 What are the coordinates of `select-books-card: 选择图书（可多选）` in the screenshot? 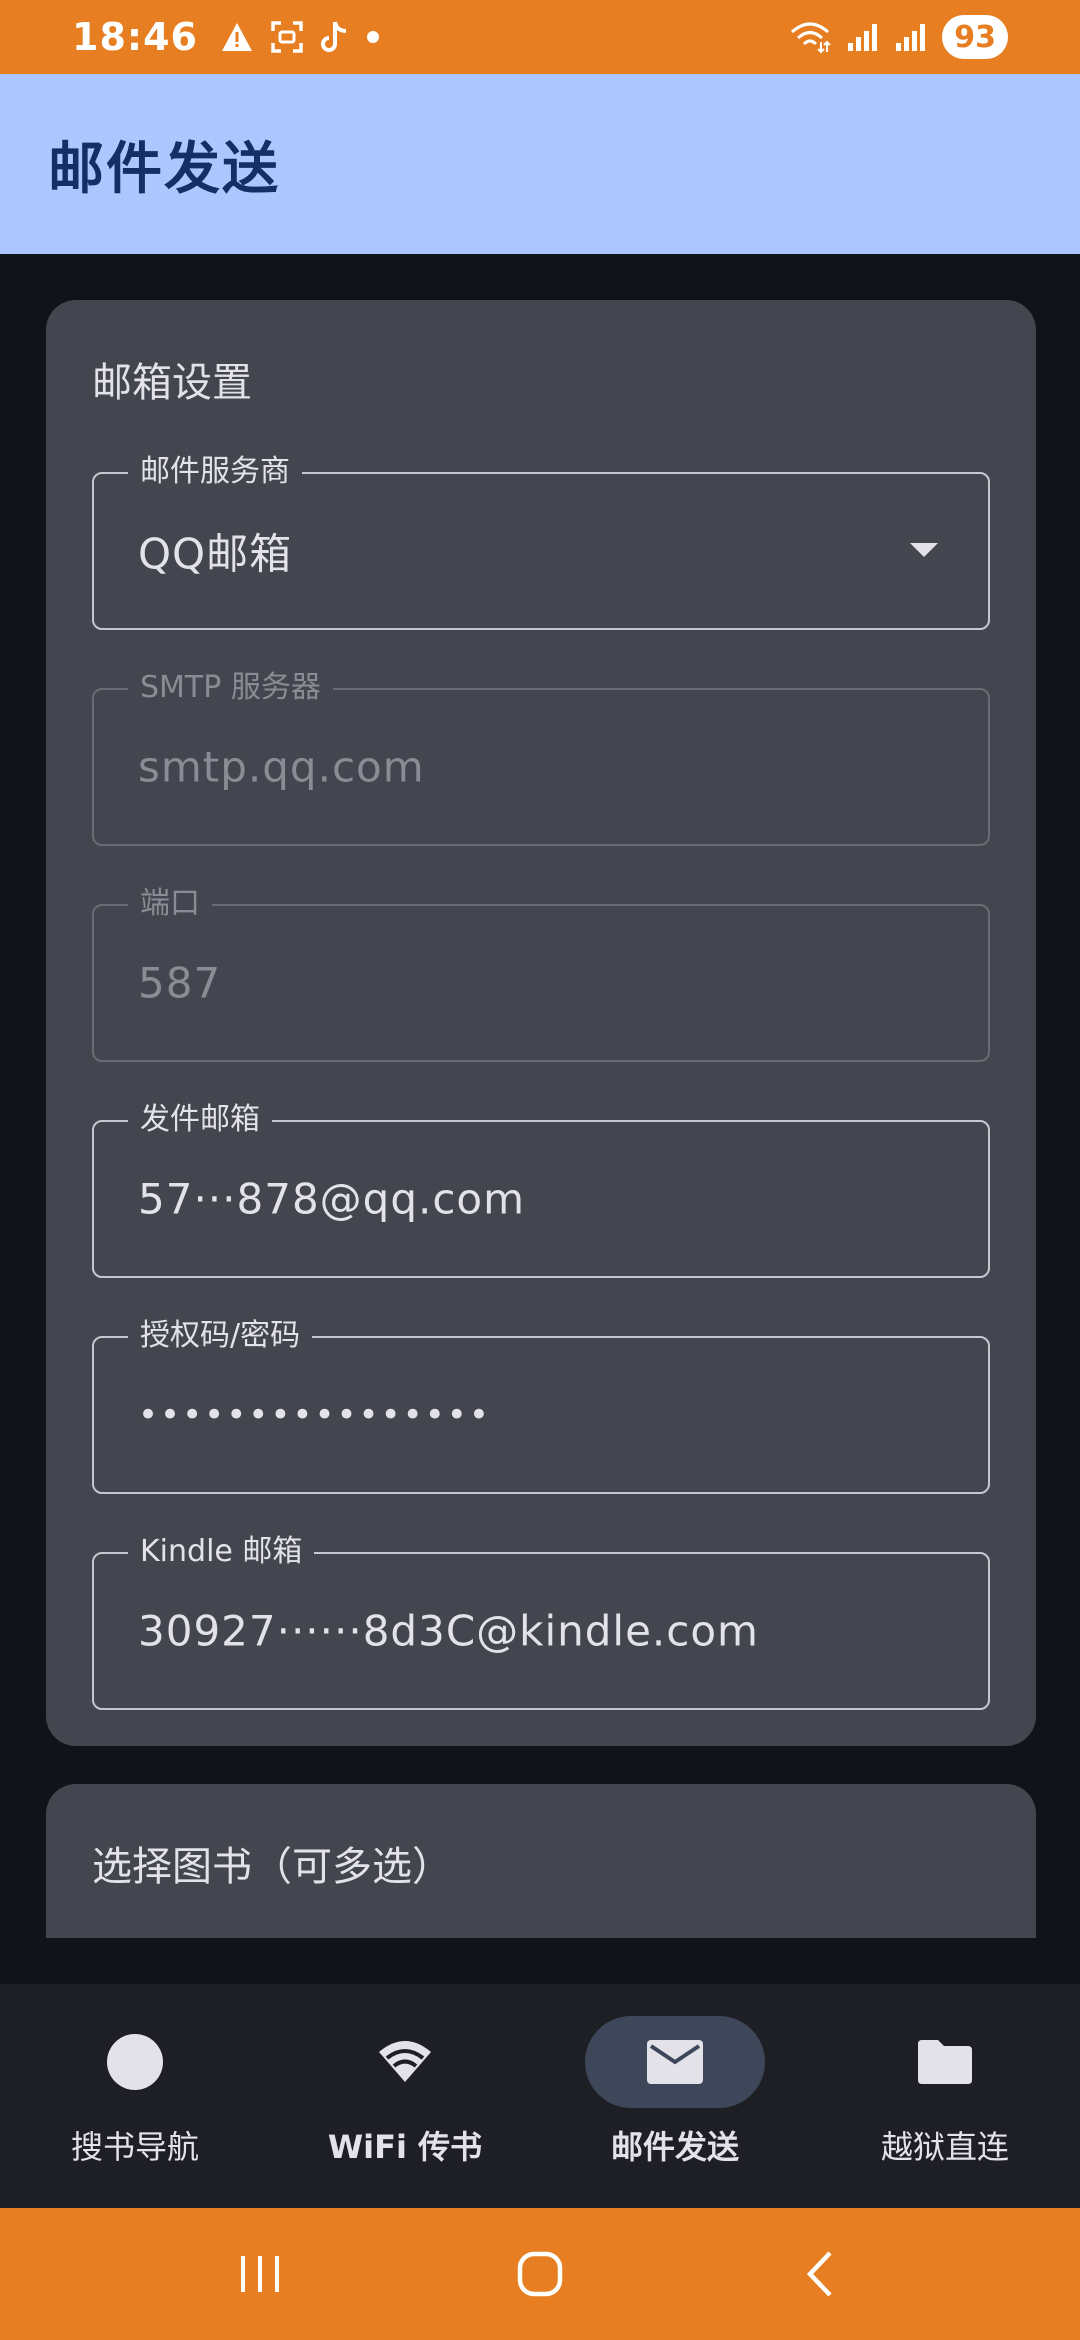 It's located at (541, 1861).